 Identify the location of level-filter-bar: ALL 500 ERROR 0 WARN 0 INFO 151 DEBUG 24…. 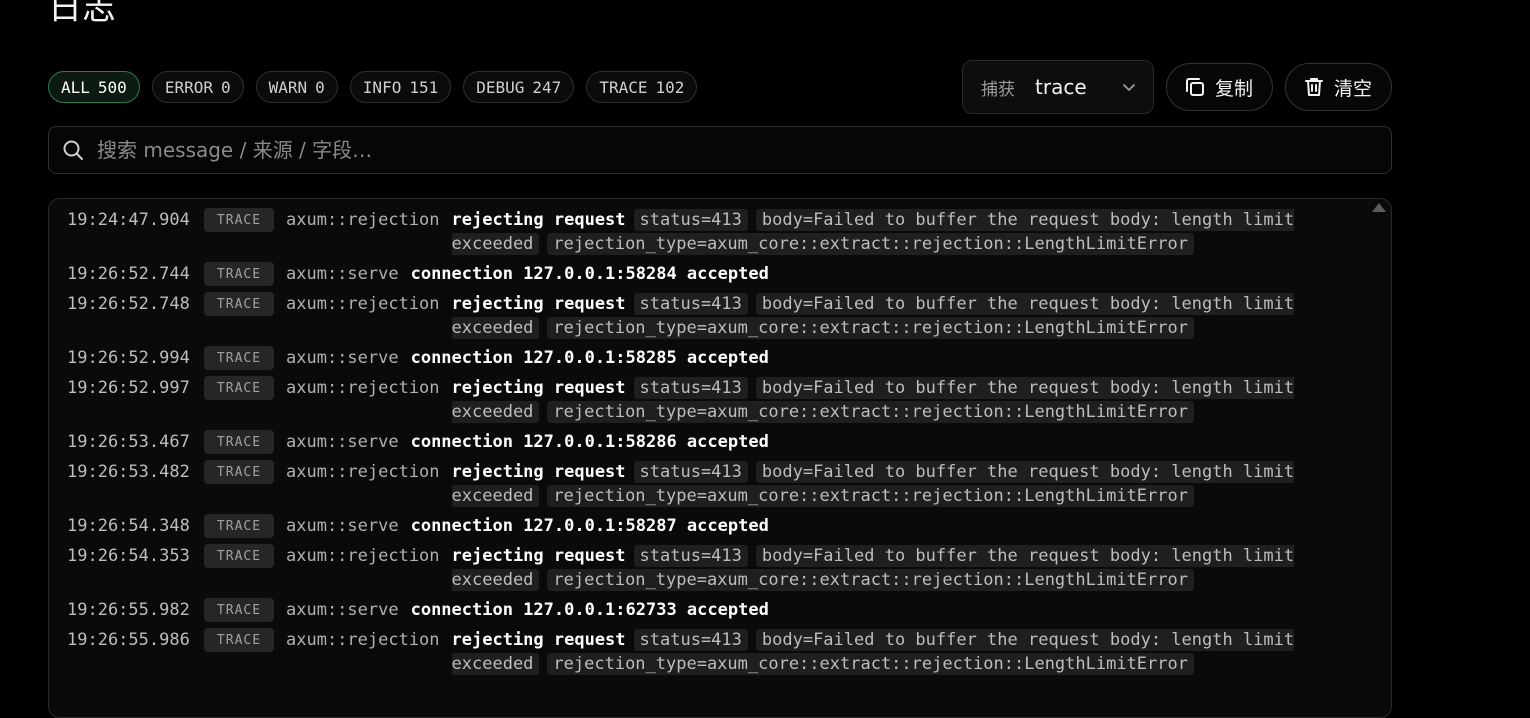
(373, 87).